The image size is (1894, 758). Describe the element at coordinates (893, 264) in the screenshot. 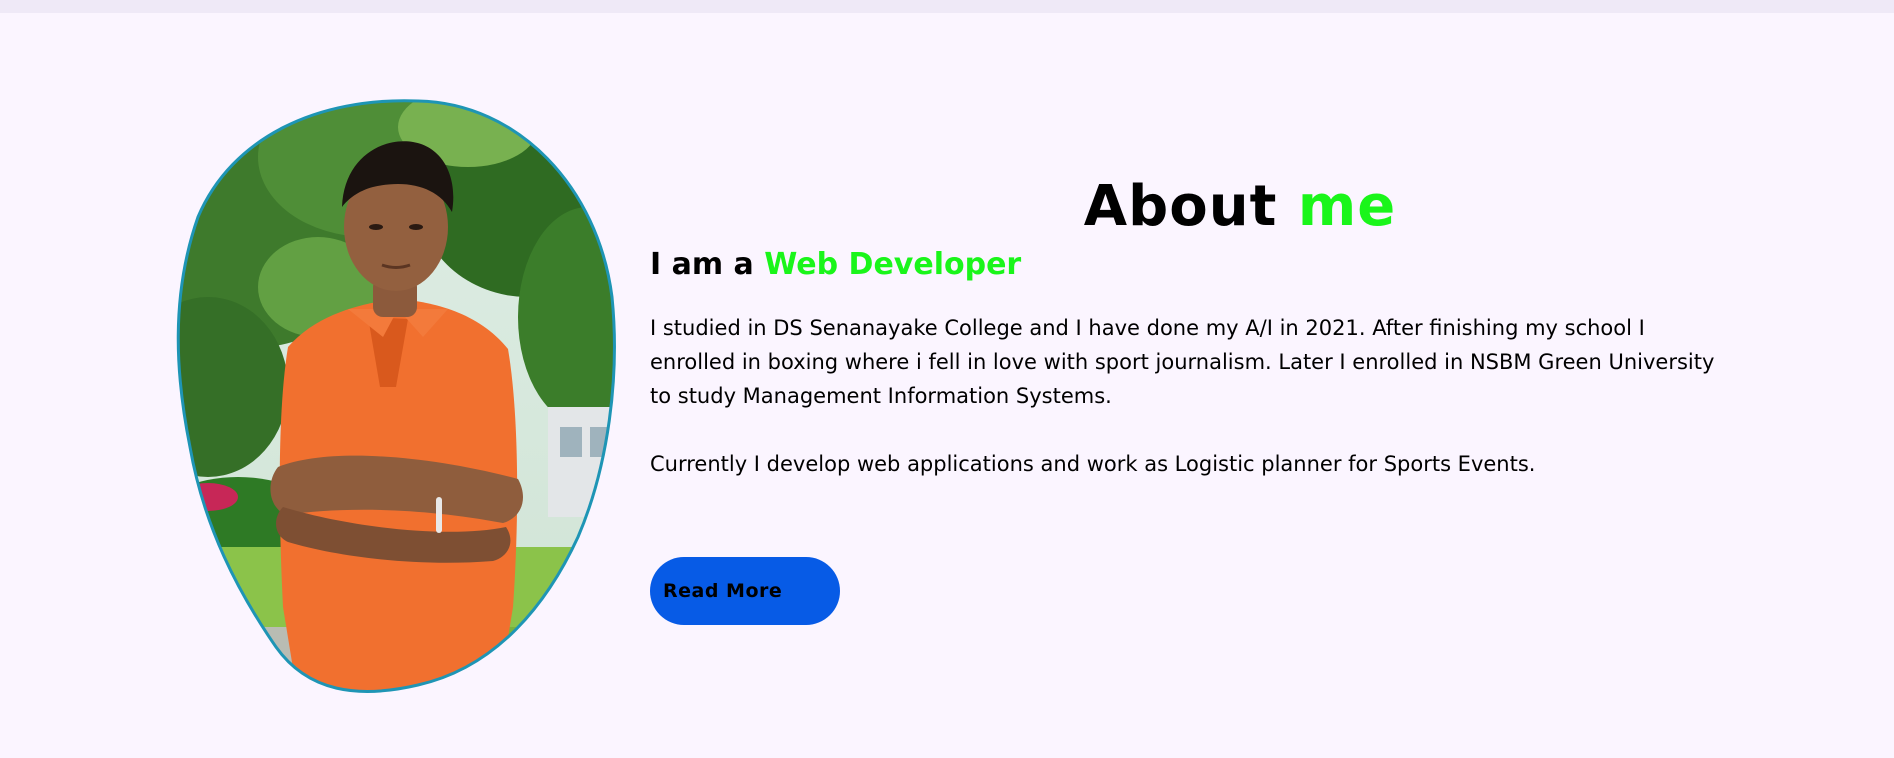

I see `role-name: Web Developer` at that location.